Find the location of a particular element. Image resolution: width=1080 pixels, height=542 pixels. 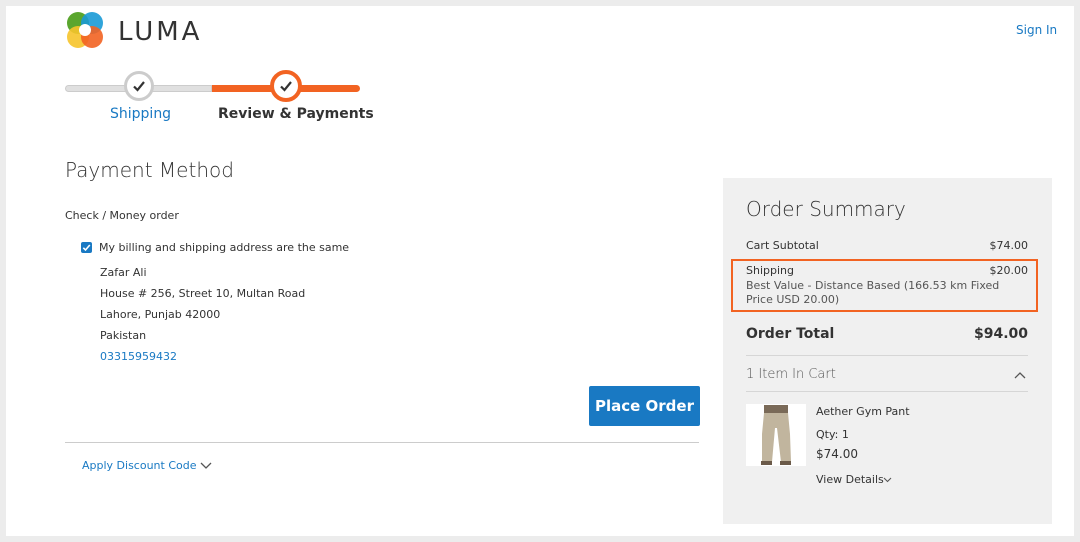

shipping-method-line2: Price USD 20.00) is located at coordinates (793, 299).